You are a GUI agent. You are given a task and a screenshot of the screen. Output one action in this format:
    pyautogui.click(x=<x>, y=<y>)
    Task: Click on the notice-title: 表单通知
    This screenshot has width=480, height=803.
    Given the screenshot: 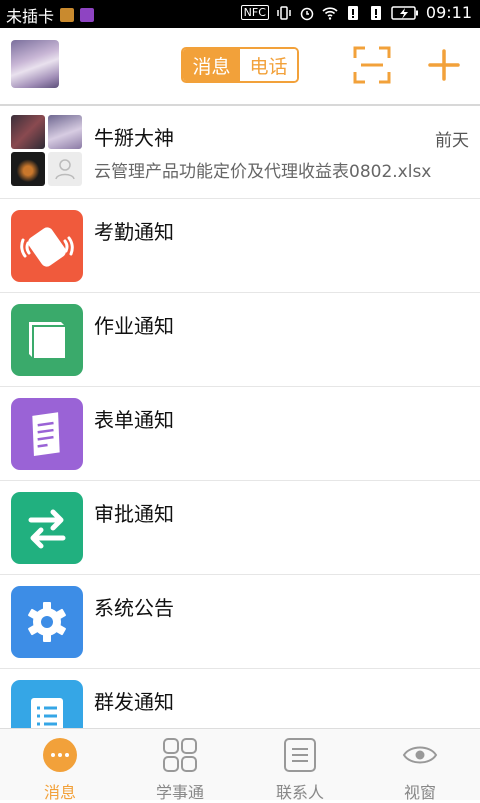 What is the action you would take?
    pyautogui.click(x=134, y=420)
    